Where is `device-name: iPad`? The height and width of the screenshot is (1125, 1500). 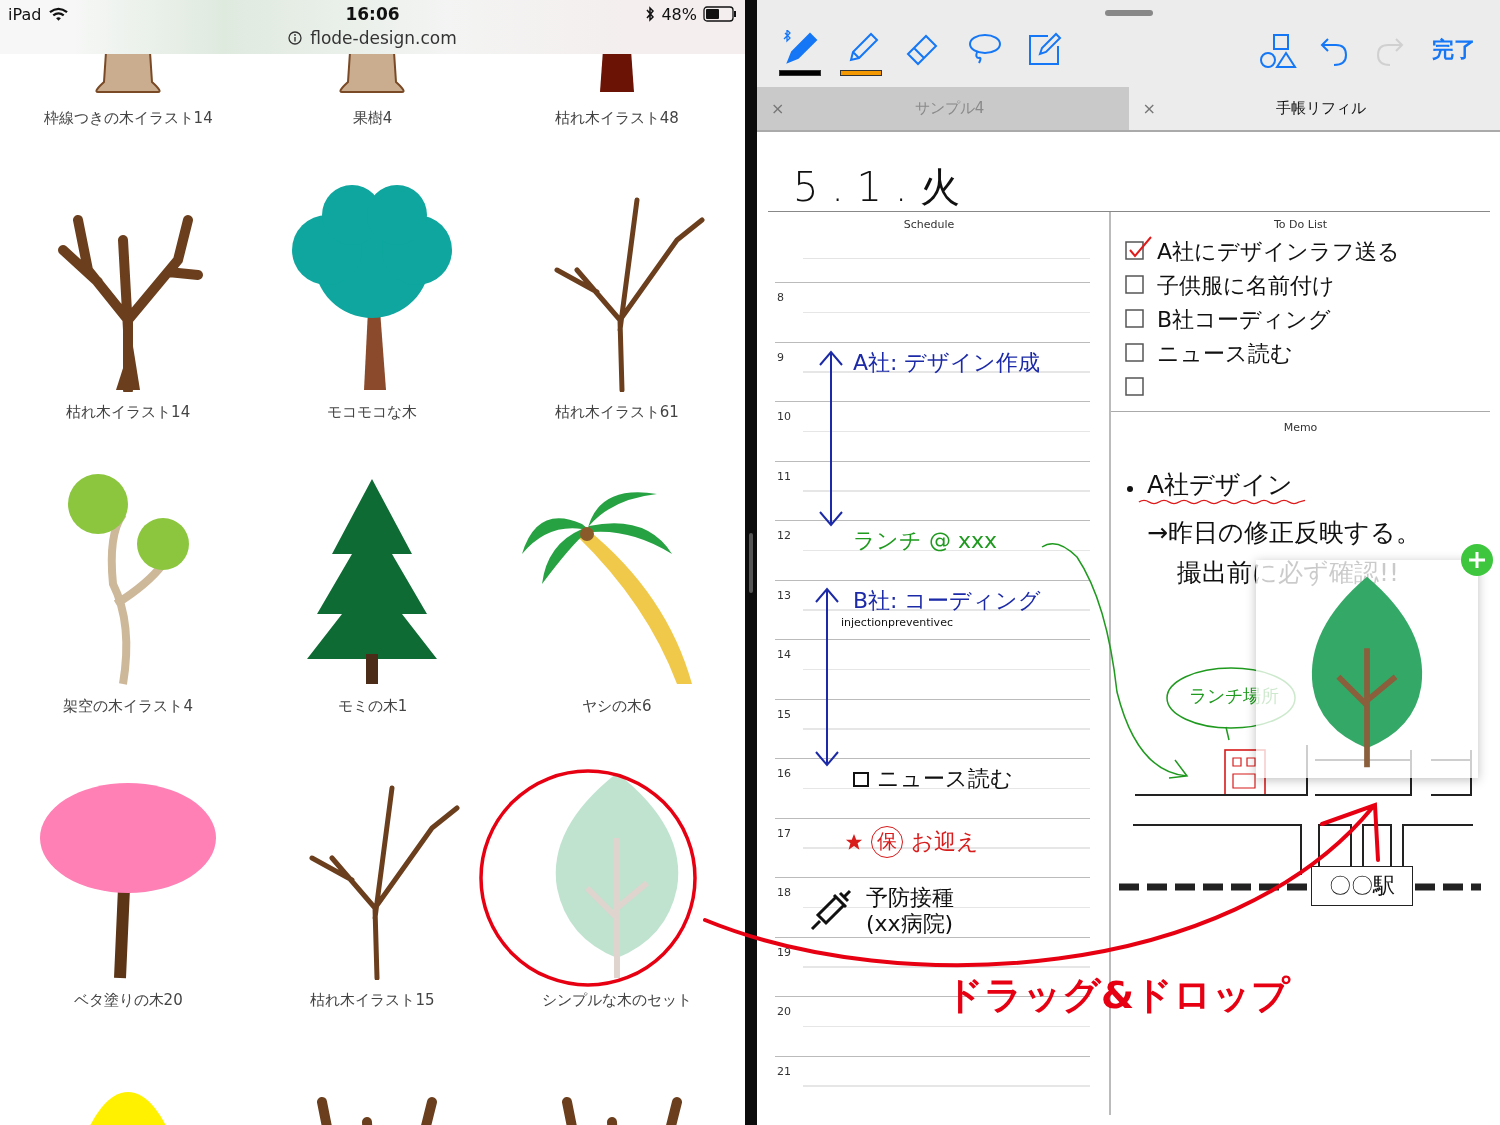 device-name: iPad is located at coordinates (25, 14).